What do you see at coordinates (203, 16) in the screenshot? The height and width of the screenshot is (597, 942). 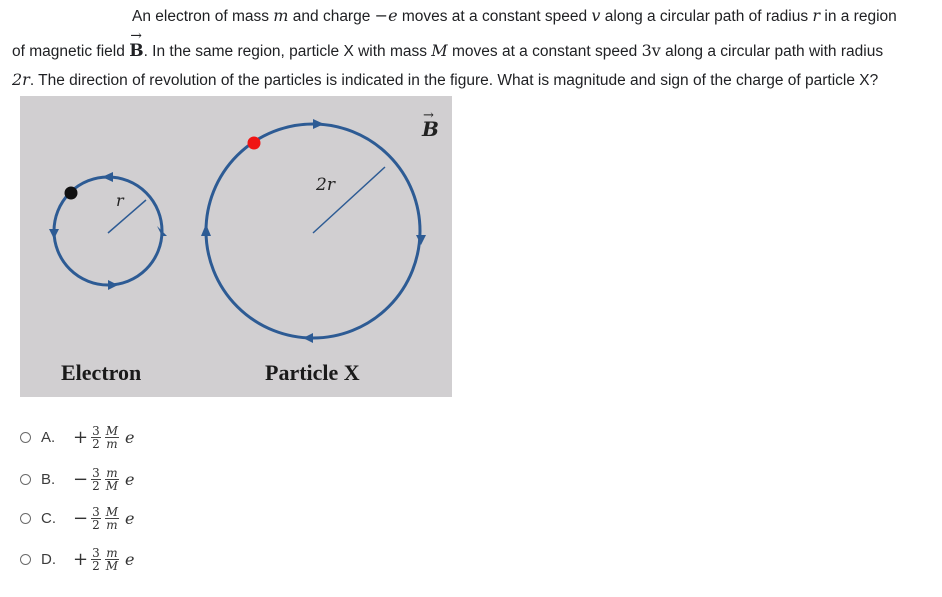 I see `question-text: An electron of mass` at bounding box center [203, 16].